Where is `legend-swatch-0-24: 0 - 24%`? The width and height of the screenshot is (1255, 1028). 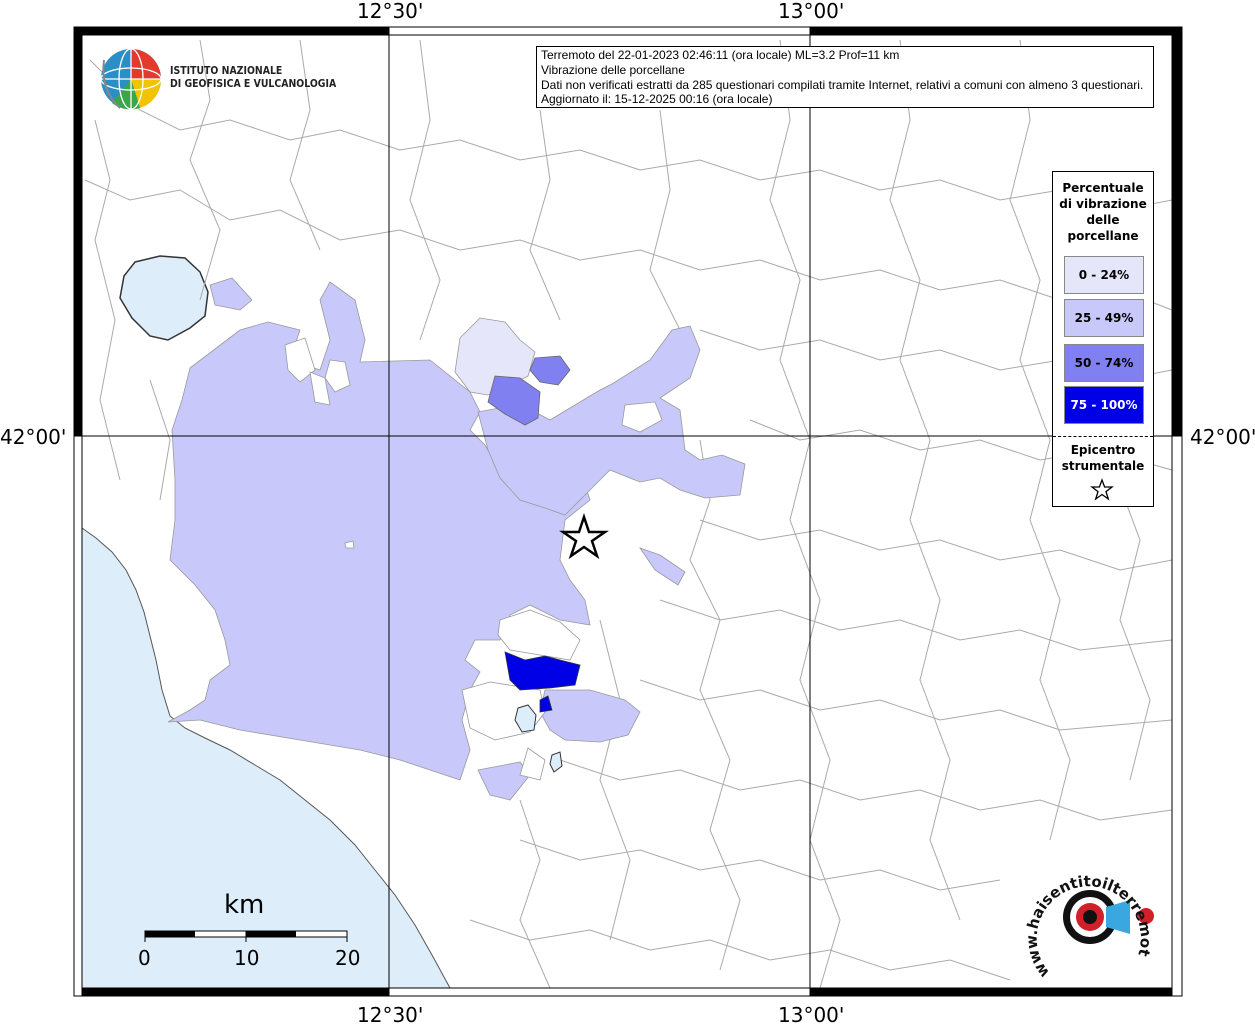 legend-swatch-0-24: 0 - 24% is located at coordinates (1104, 275).